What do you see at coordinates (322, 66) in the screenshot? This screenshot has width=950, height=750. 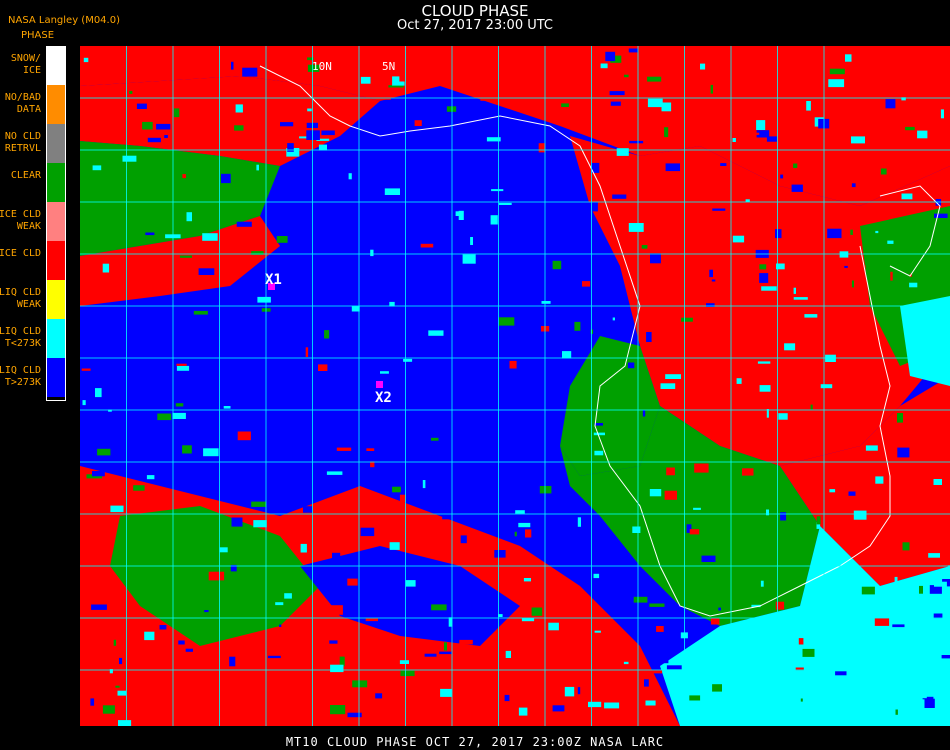 I see `grid-label-10n: 10N` at bounding box center [322, 66].